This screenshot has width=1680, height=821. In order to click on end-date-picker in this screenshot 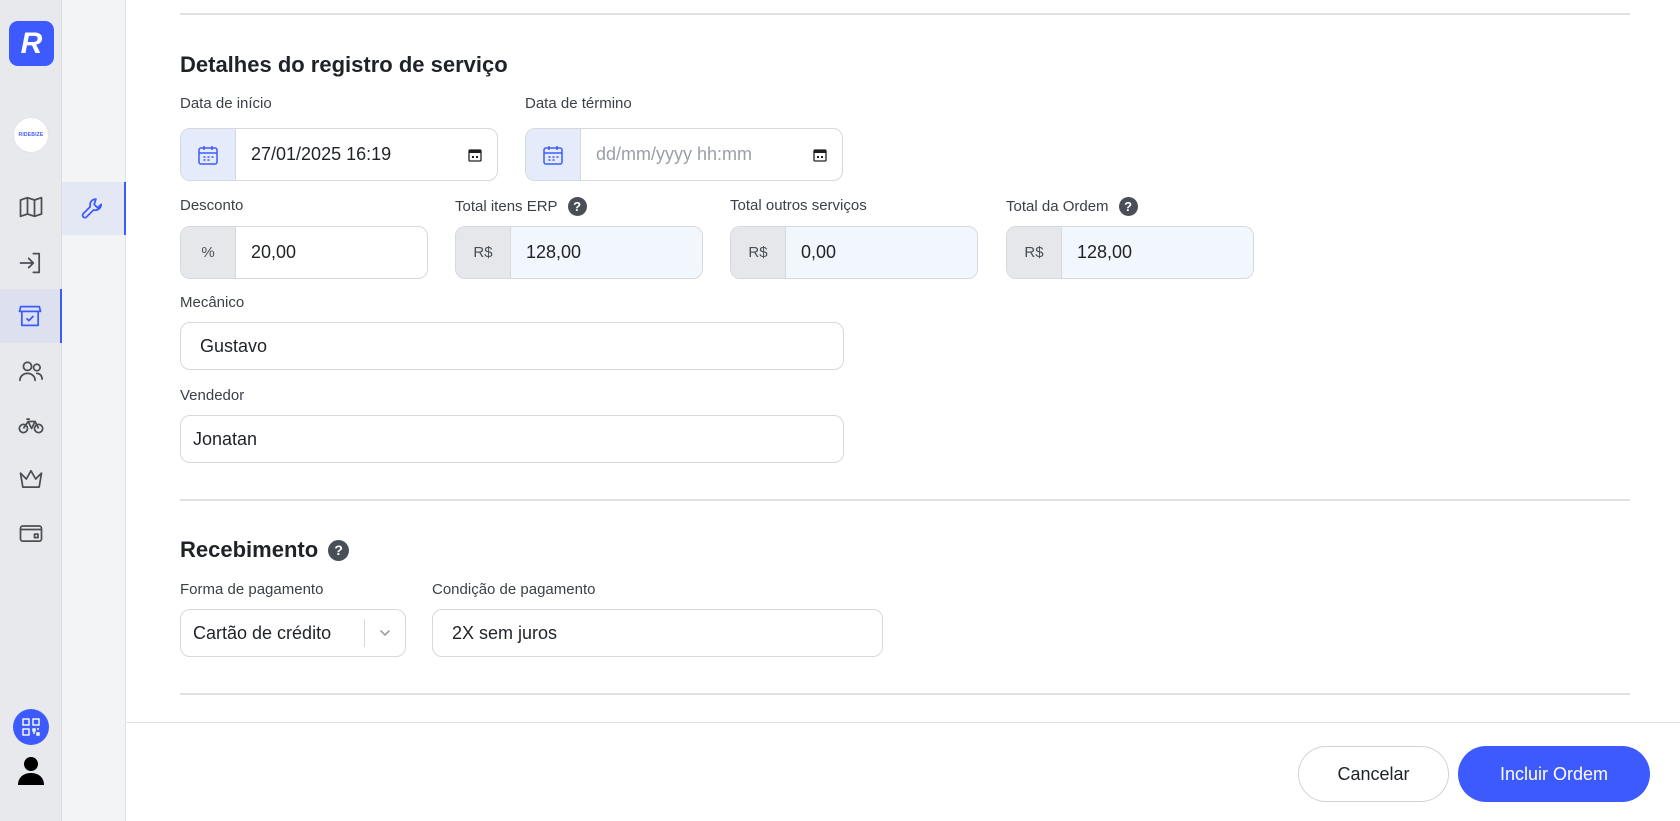, I will do `click(820, 154)`.